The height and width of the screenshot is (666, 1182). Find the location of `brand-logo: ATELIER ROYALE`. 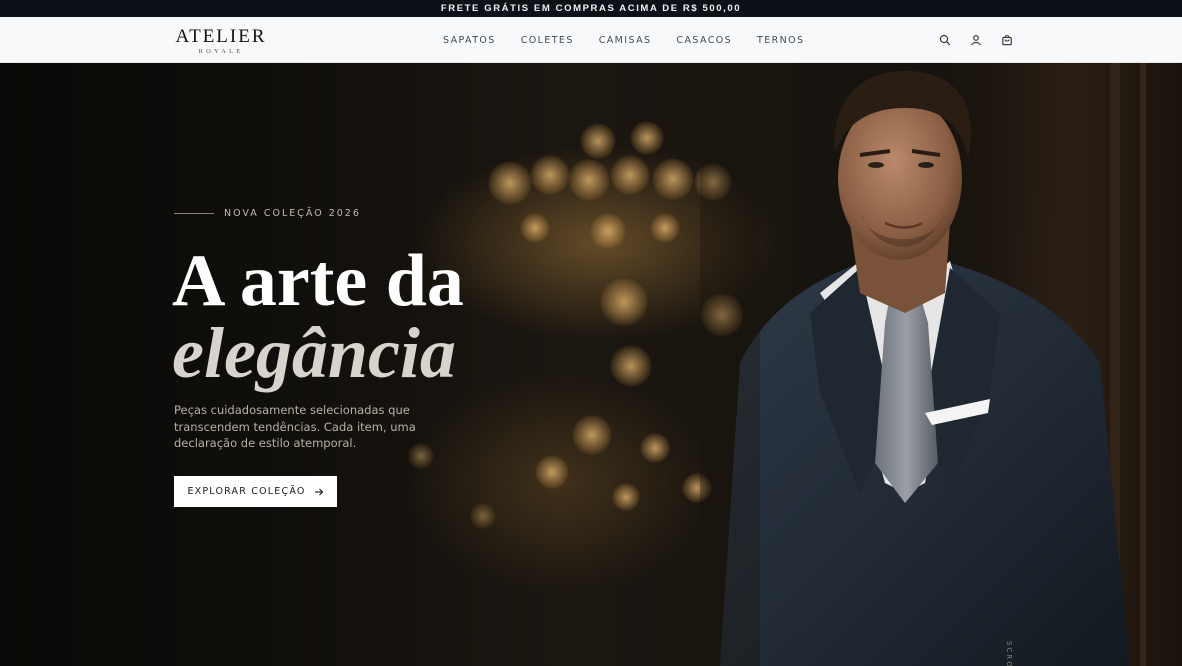

brand-logo: ATELIER ROYALE is located at coordinates (221, 41).